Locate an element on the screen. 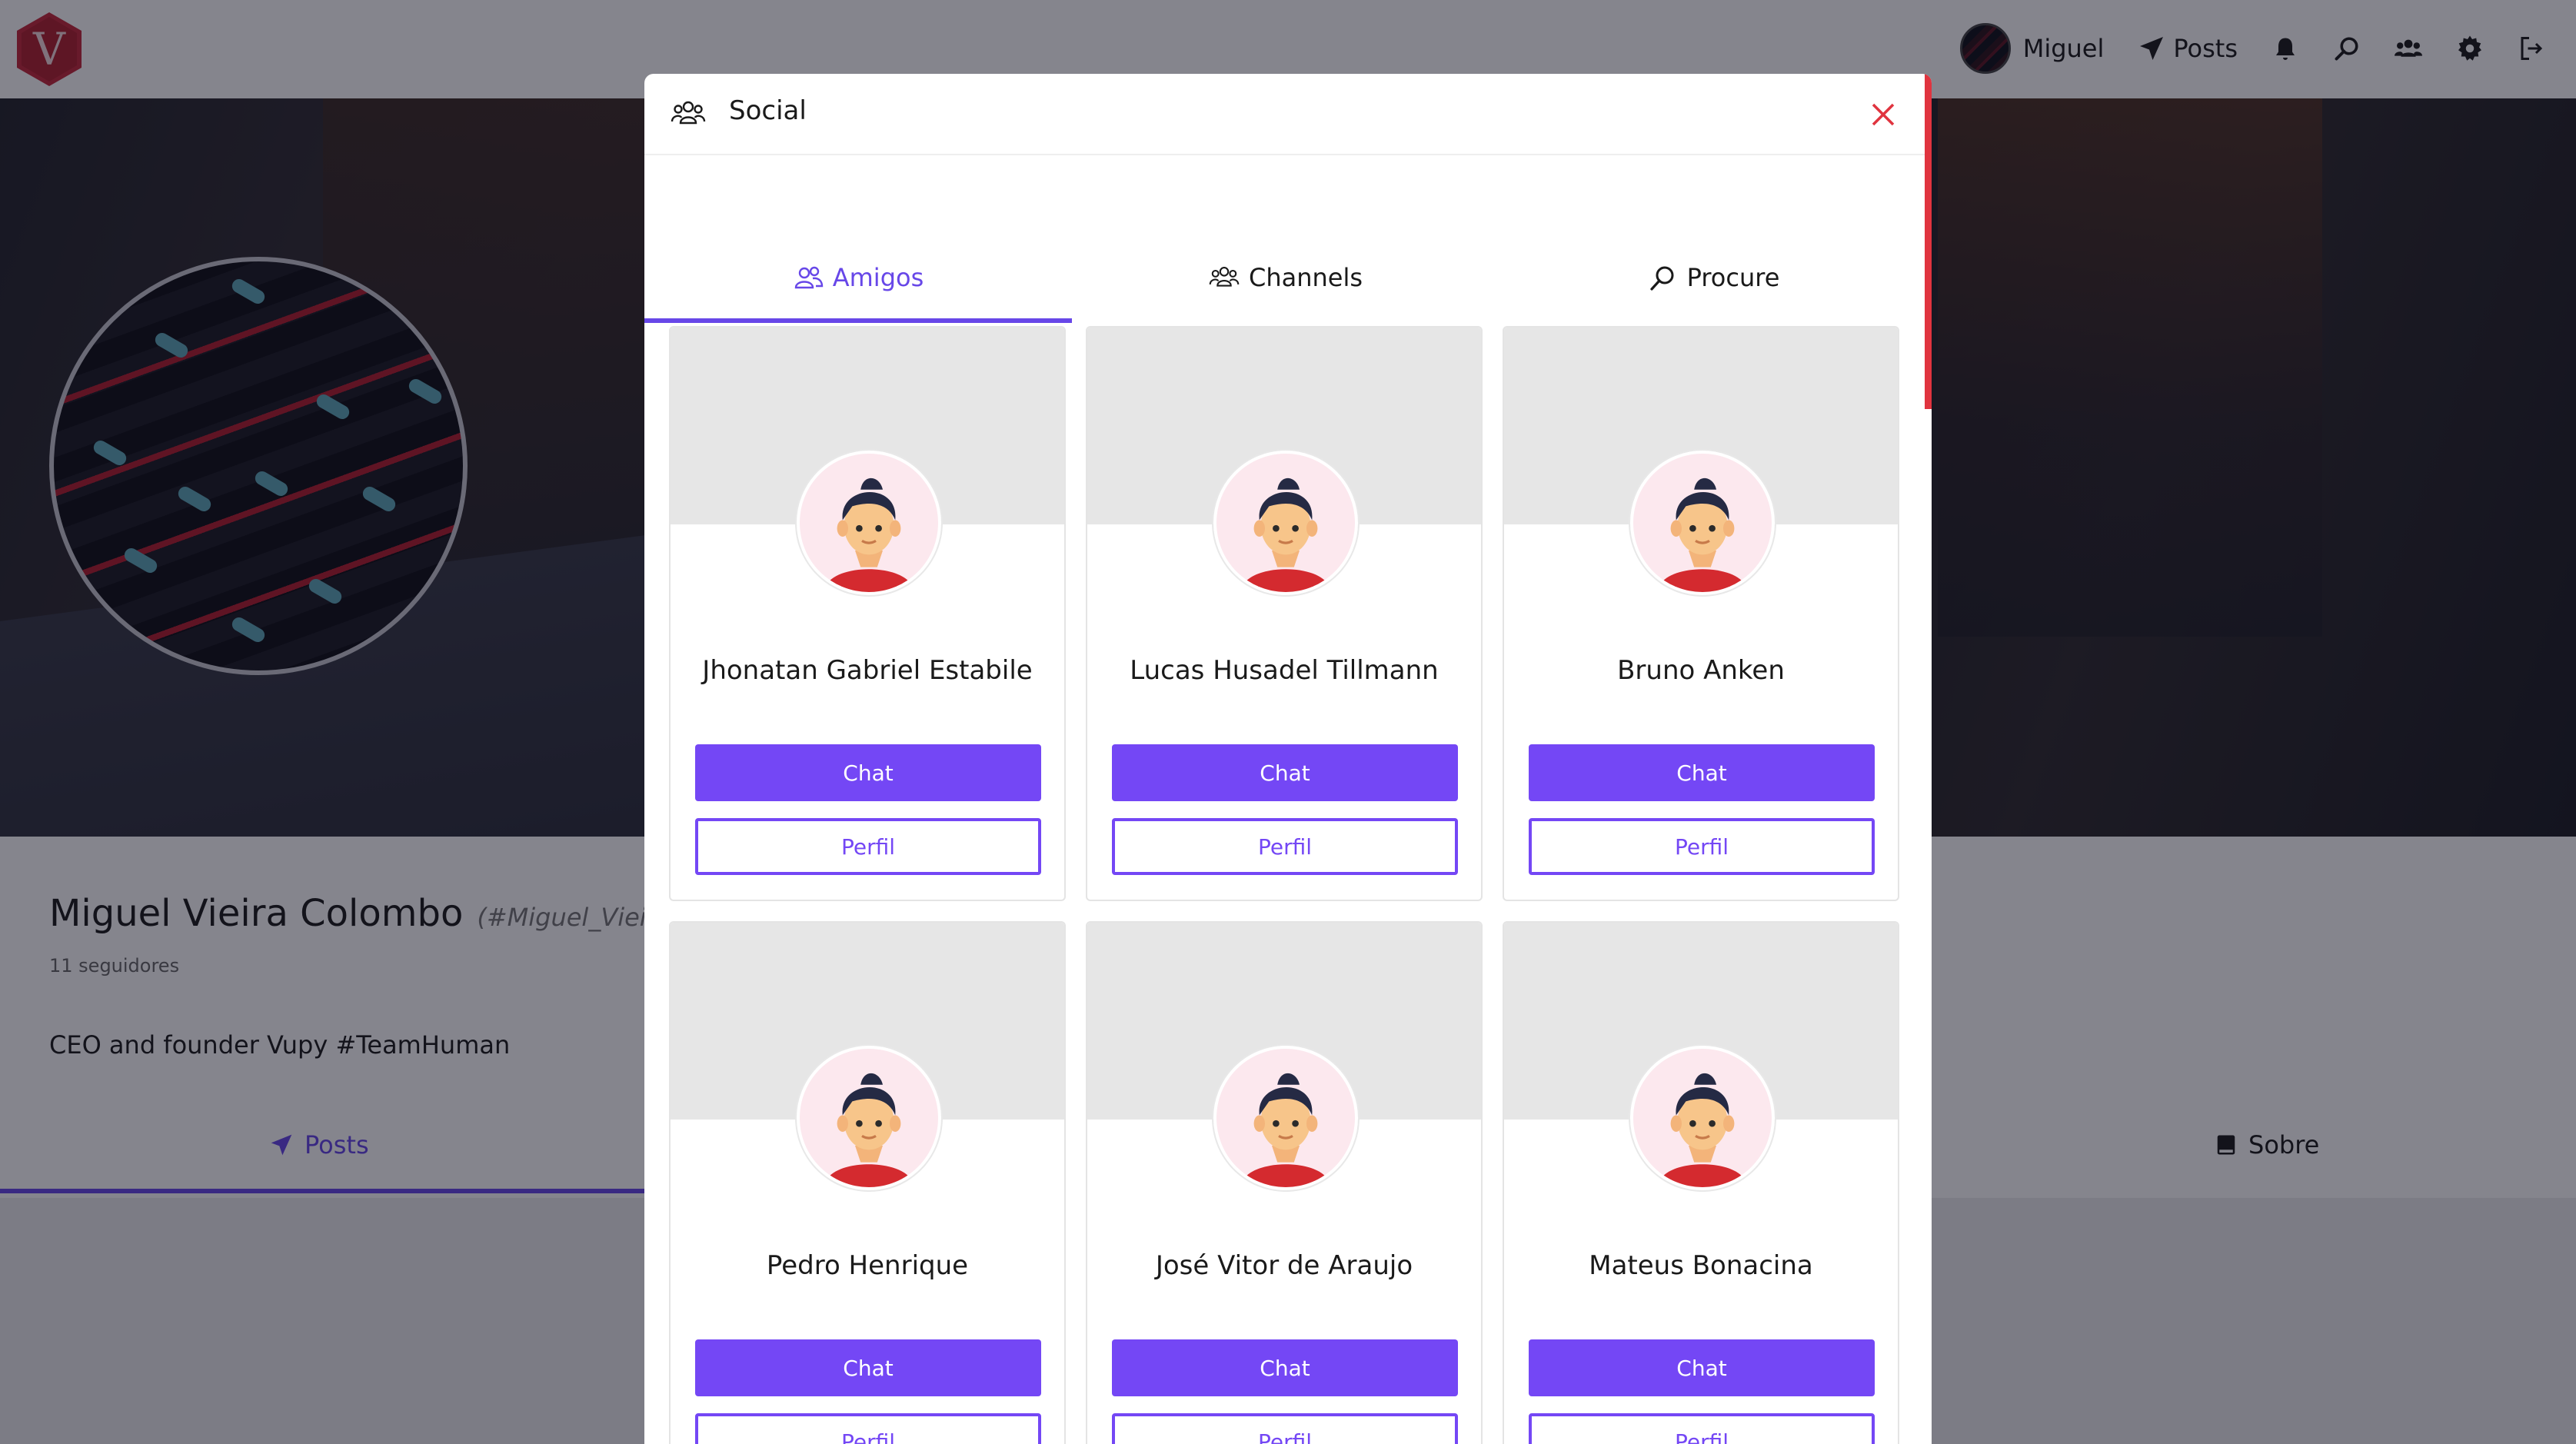  tab-channels: Channels is located at coordinates (1285, 235).